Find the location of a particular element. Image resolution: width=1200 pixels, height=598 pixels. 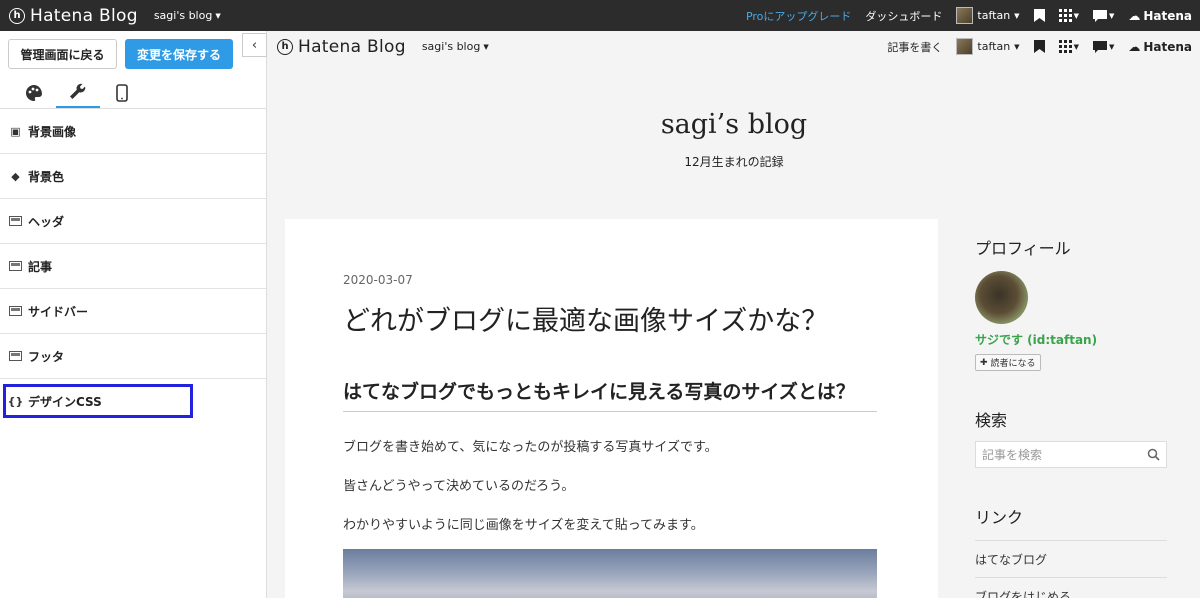

profile-avatar is located at coordinates (1001, 297).